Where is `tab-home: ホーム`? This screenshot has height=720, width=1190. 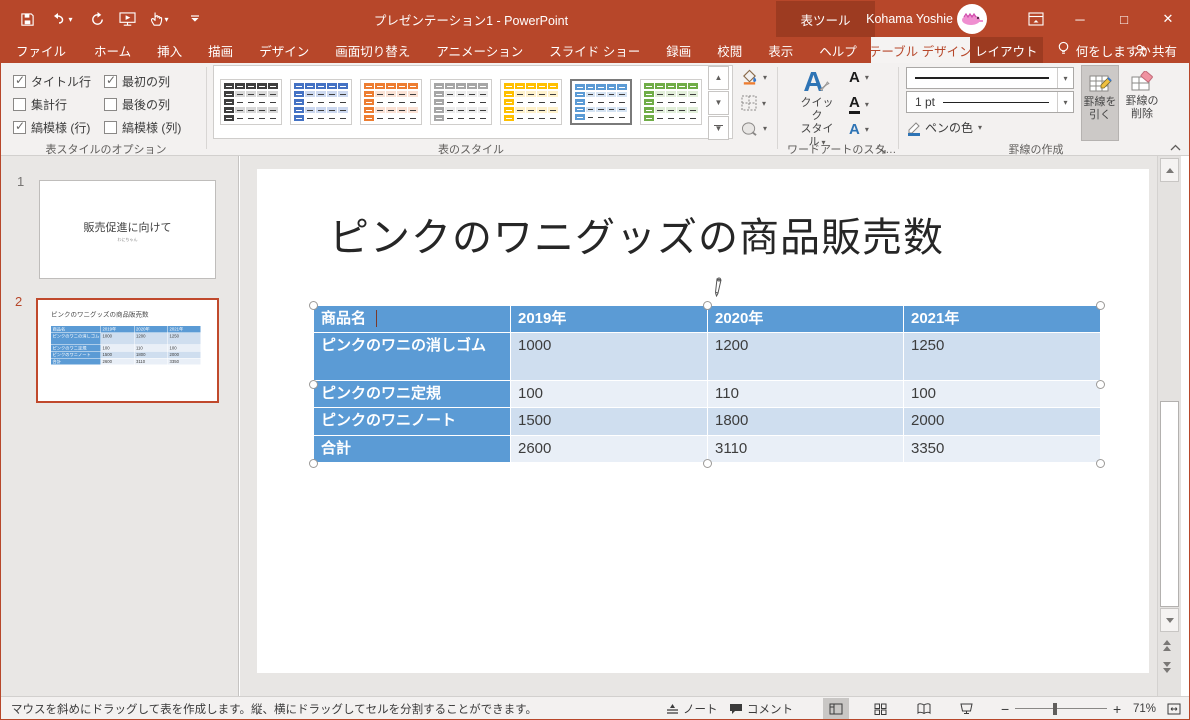 tab-home: ホーム is located at coordinates (112, 50).